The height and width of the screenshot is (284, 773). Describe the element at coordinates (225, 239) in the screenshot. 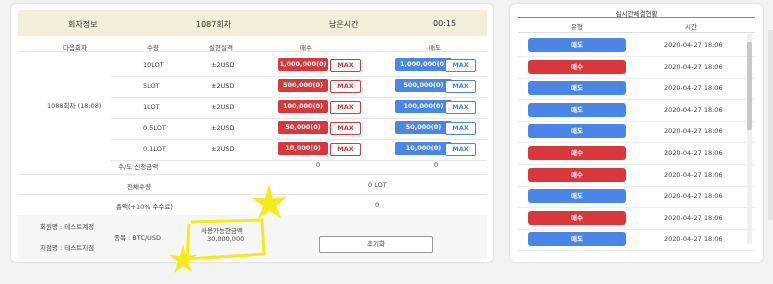

I see `highlight-box` at that location.